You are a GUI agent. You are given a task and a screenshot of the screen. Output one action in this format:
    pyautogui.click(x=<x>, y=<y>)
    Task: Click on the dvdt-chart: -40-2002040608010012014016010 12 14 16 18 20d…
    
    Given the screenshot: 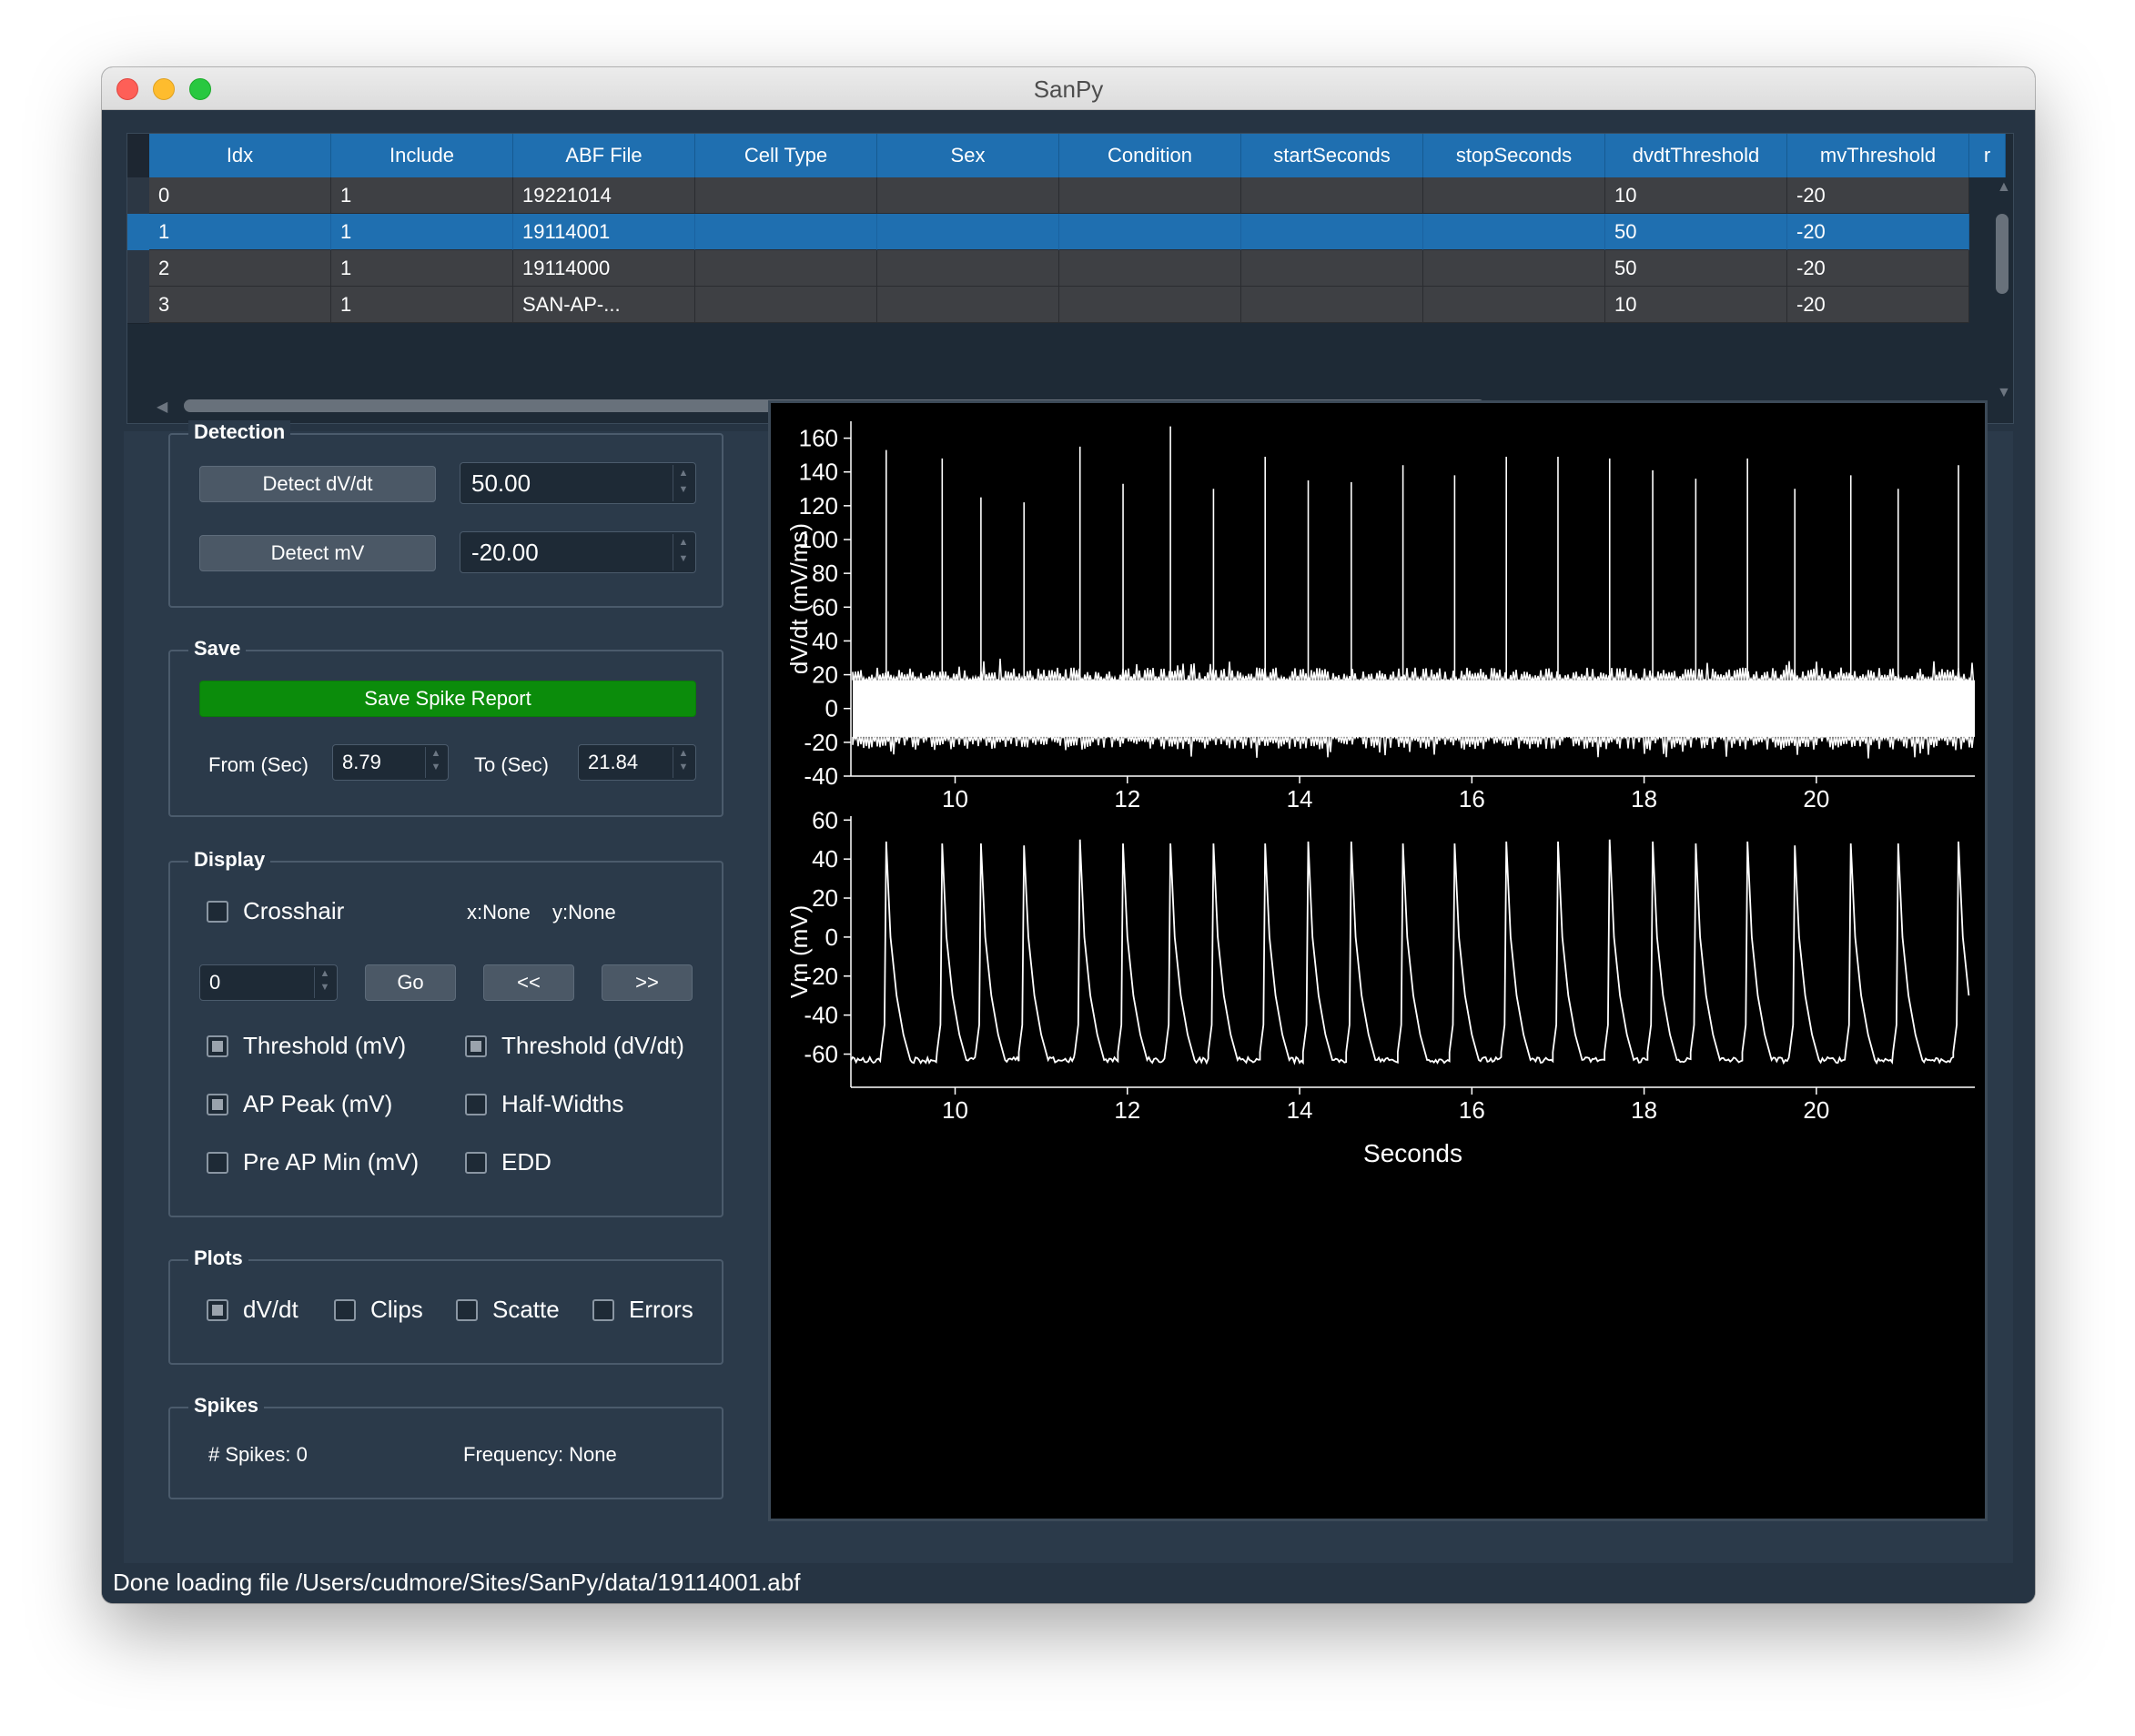 What is the action you would take?
    pyautogui.click(x=1380, y=616)
    